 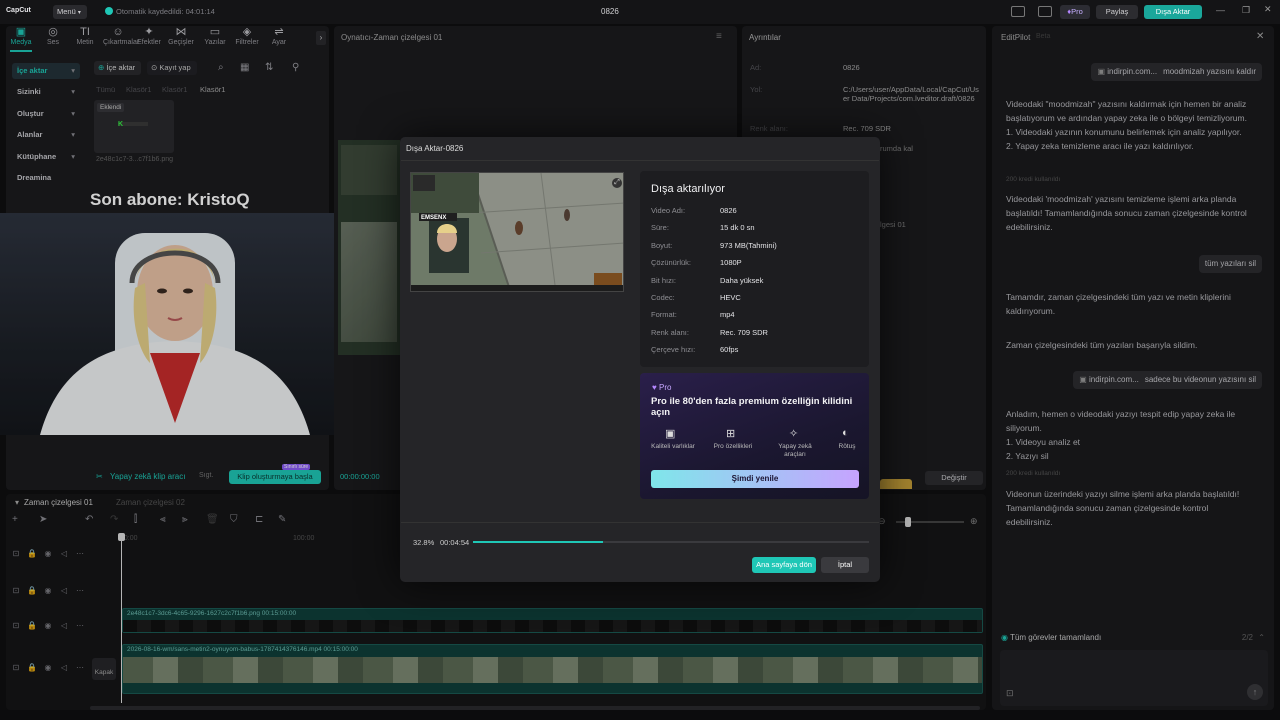 What do you see at coordinates (664, 280) in the screenshot?
I see `export-info-key: Bit hızı:` at bounding box center [664, 280].